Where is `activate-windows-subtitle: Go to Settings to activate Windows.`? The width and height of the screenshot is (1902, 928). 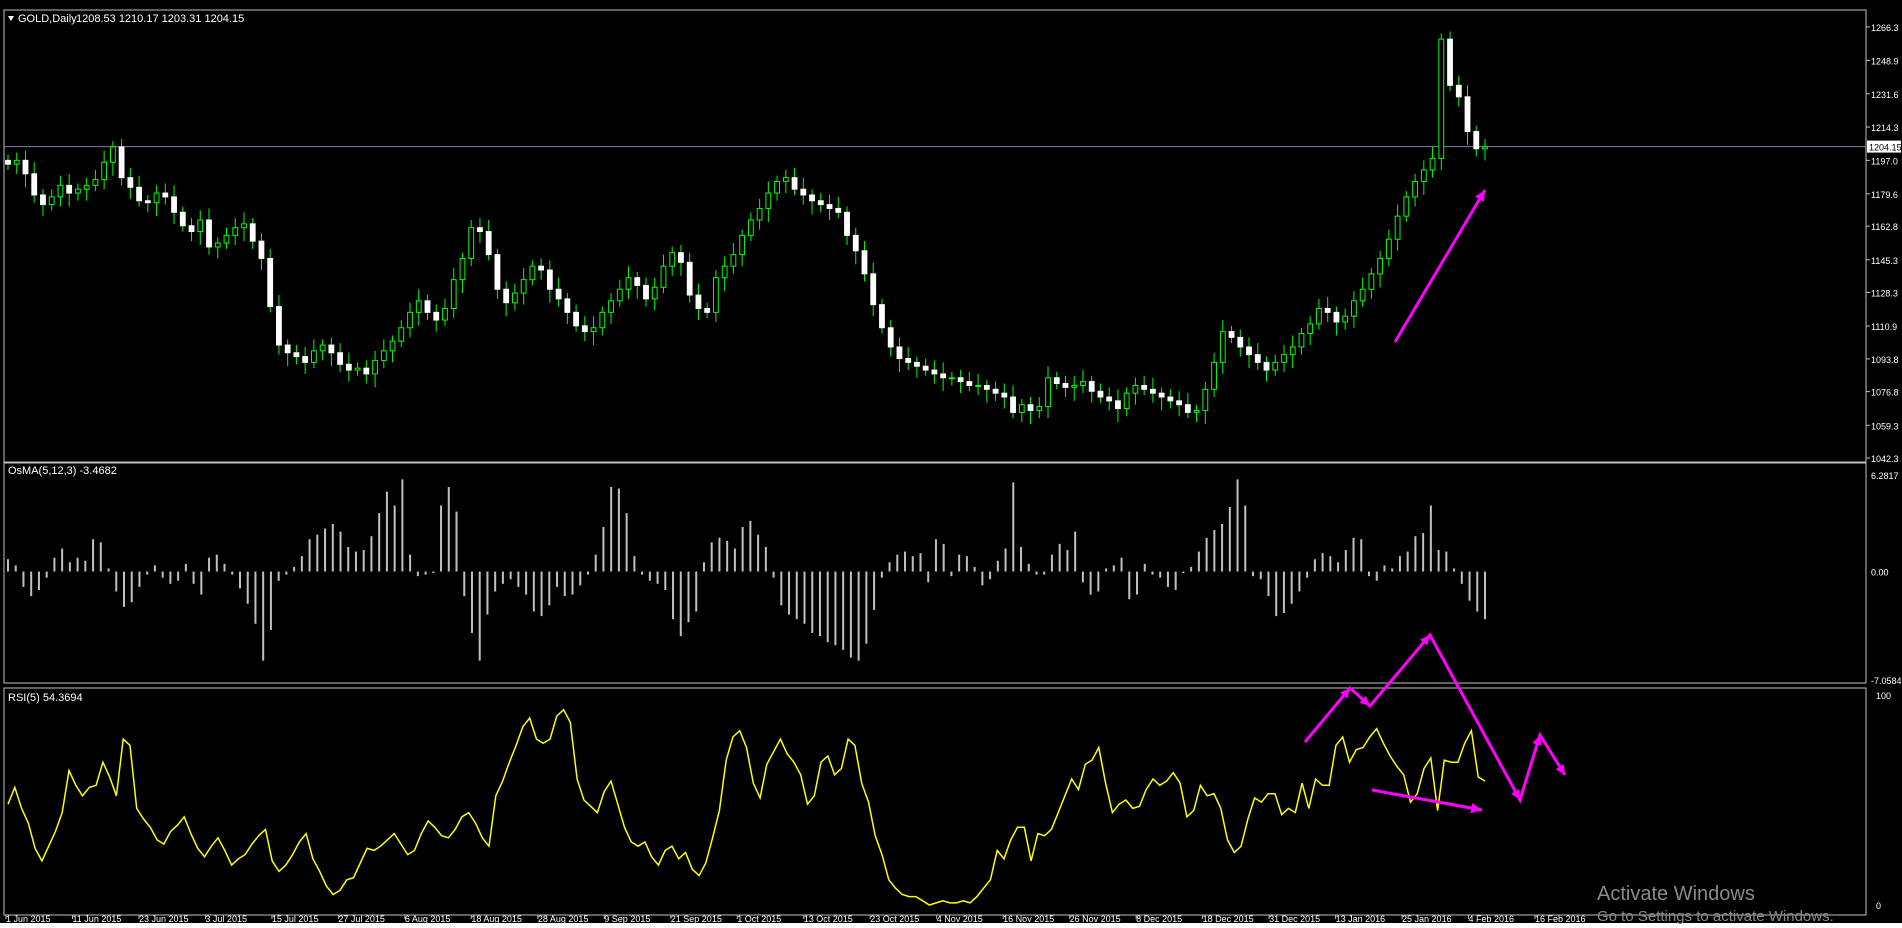
activate-windows-subtitle: Go to Settings to activate Windows. is located at coordinates (1715, 916).